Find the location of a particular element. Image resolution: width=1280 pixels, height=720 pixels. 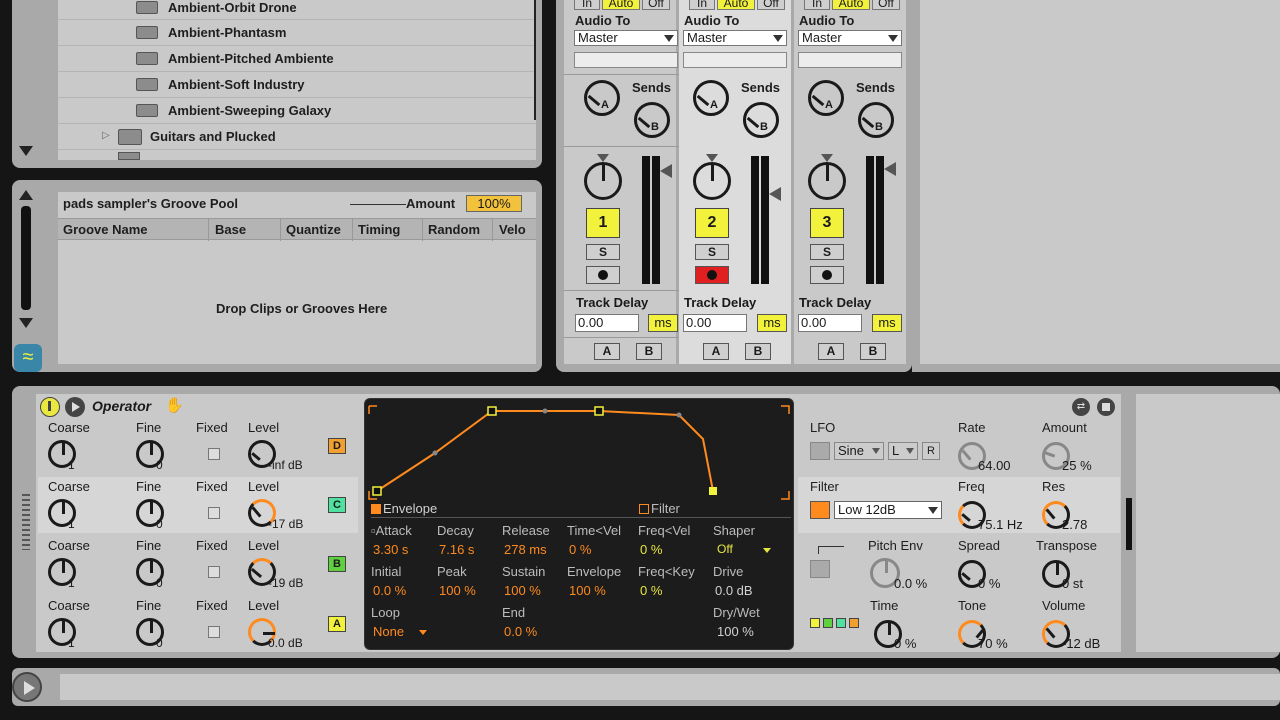

dry-wet-value: 100 % is located at coordinates (735, 631).